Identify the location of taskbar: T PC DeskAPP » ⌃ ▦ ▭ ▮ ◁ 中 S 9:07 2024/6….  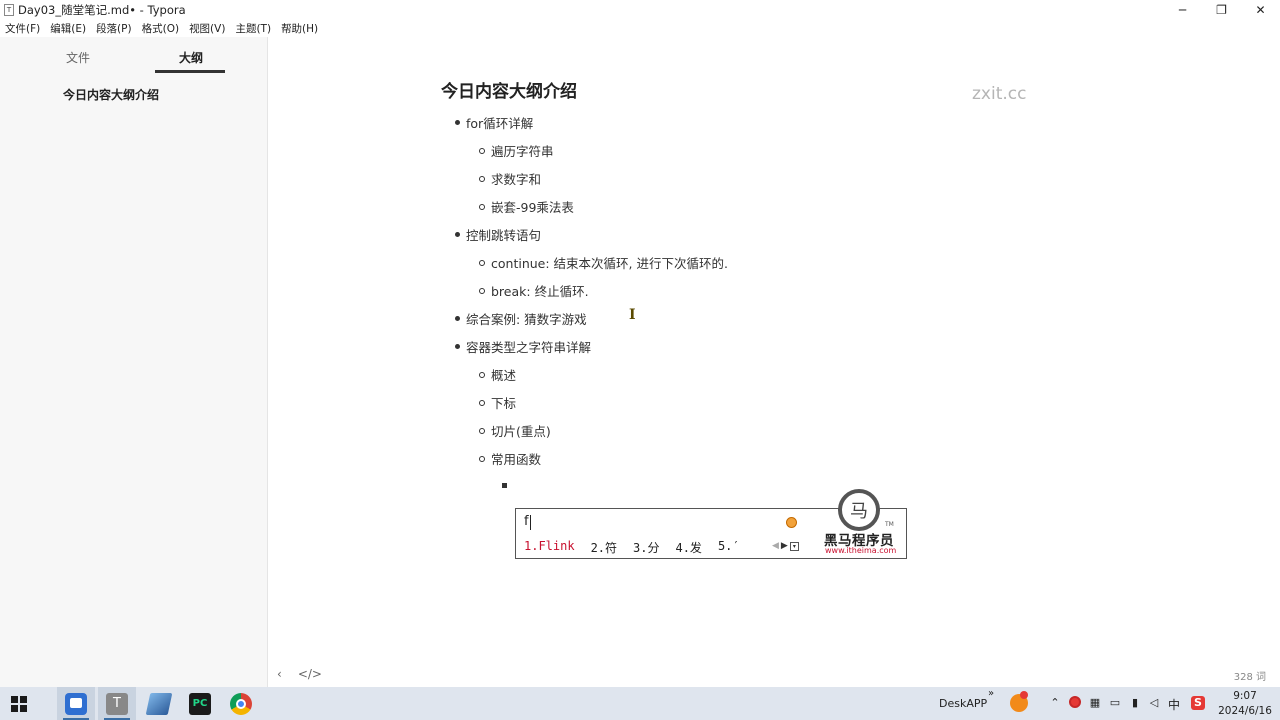
(640, 703).